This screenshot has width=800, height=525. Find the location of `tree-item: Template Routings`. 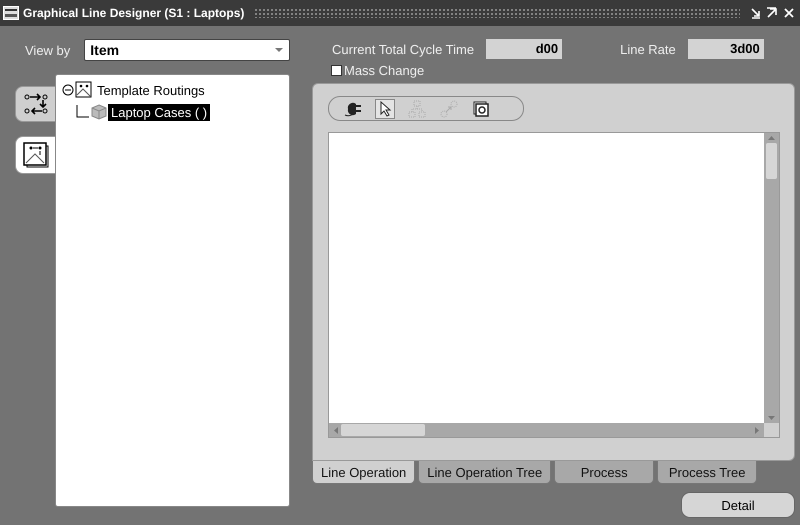

tree-item: Template Routings is located at coordinates (151, 90).